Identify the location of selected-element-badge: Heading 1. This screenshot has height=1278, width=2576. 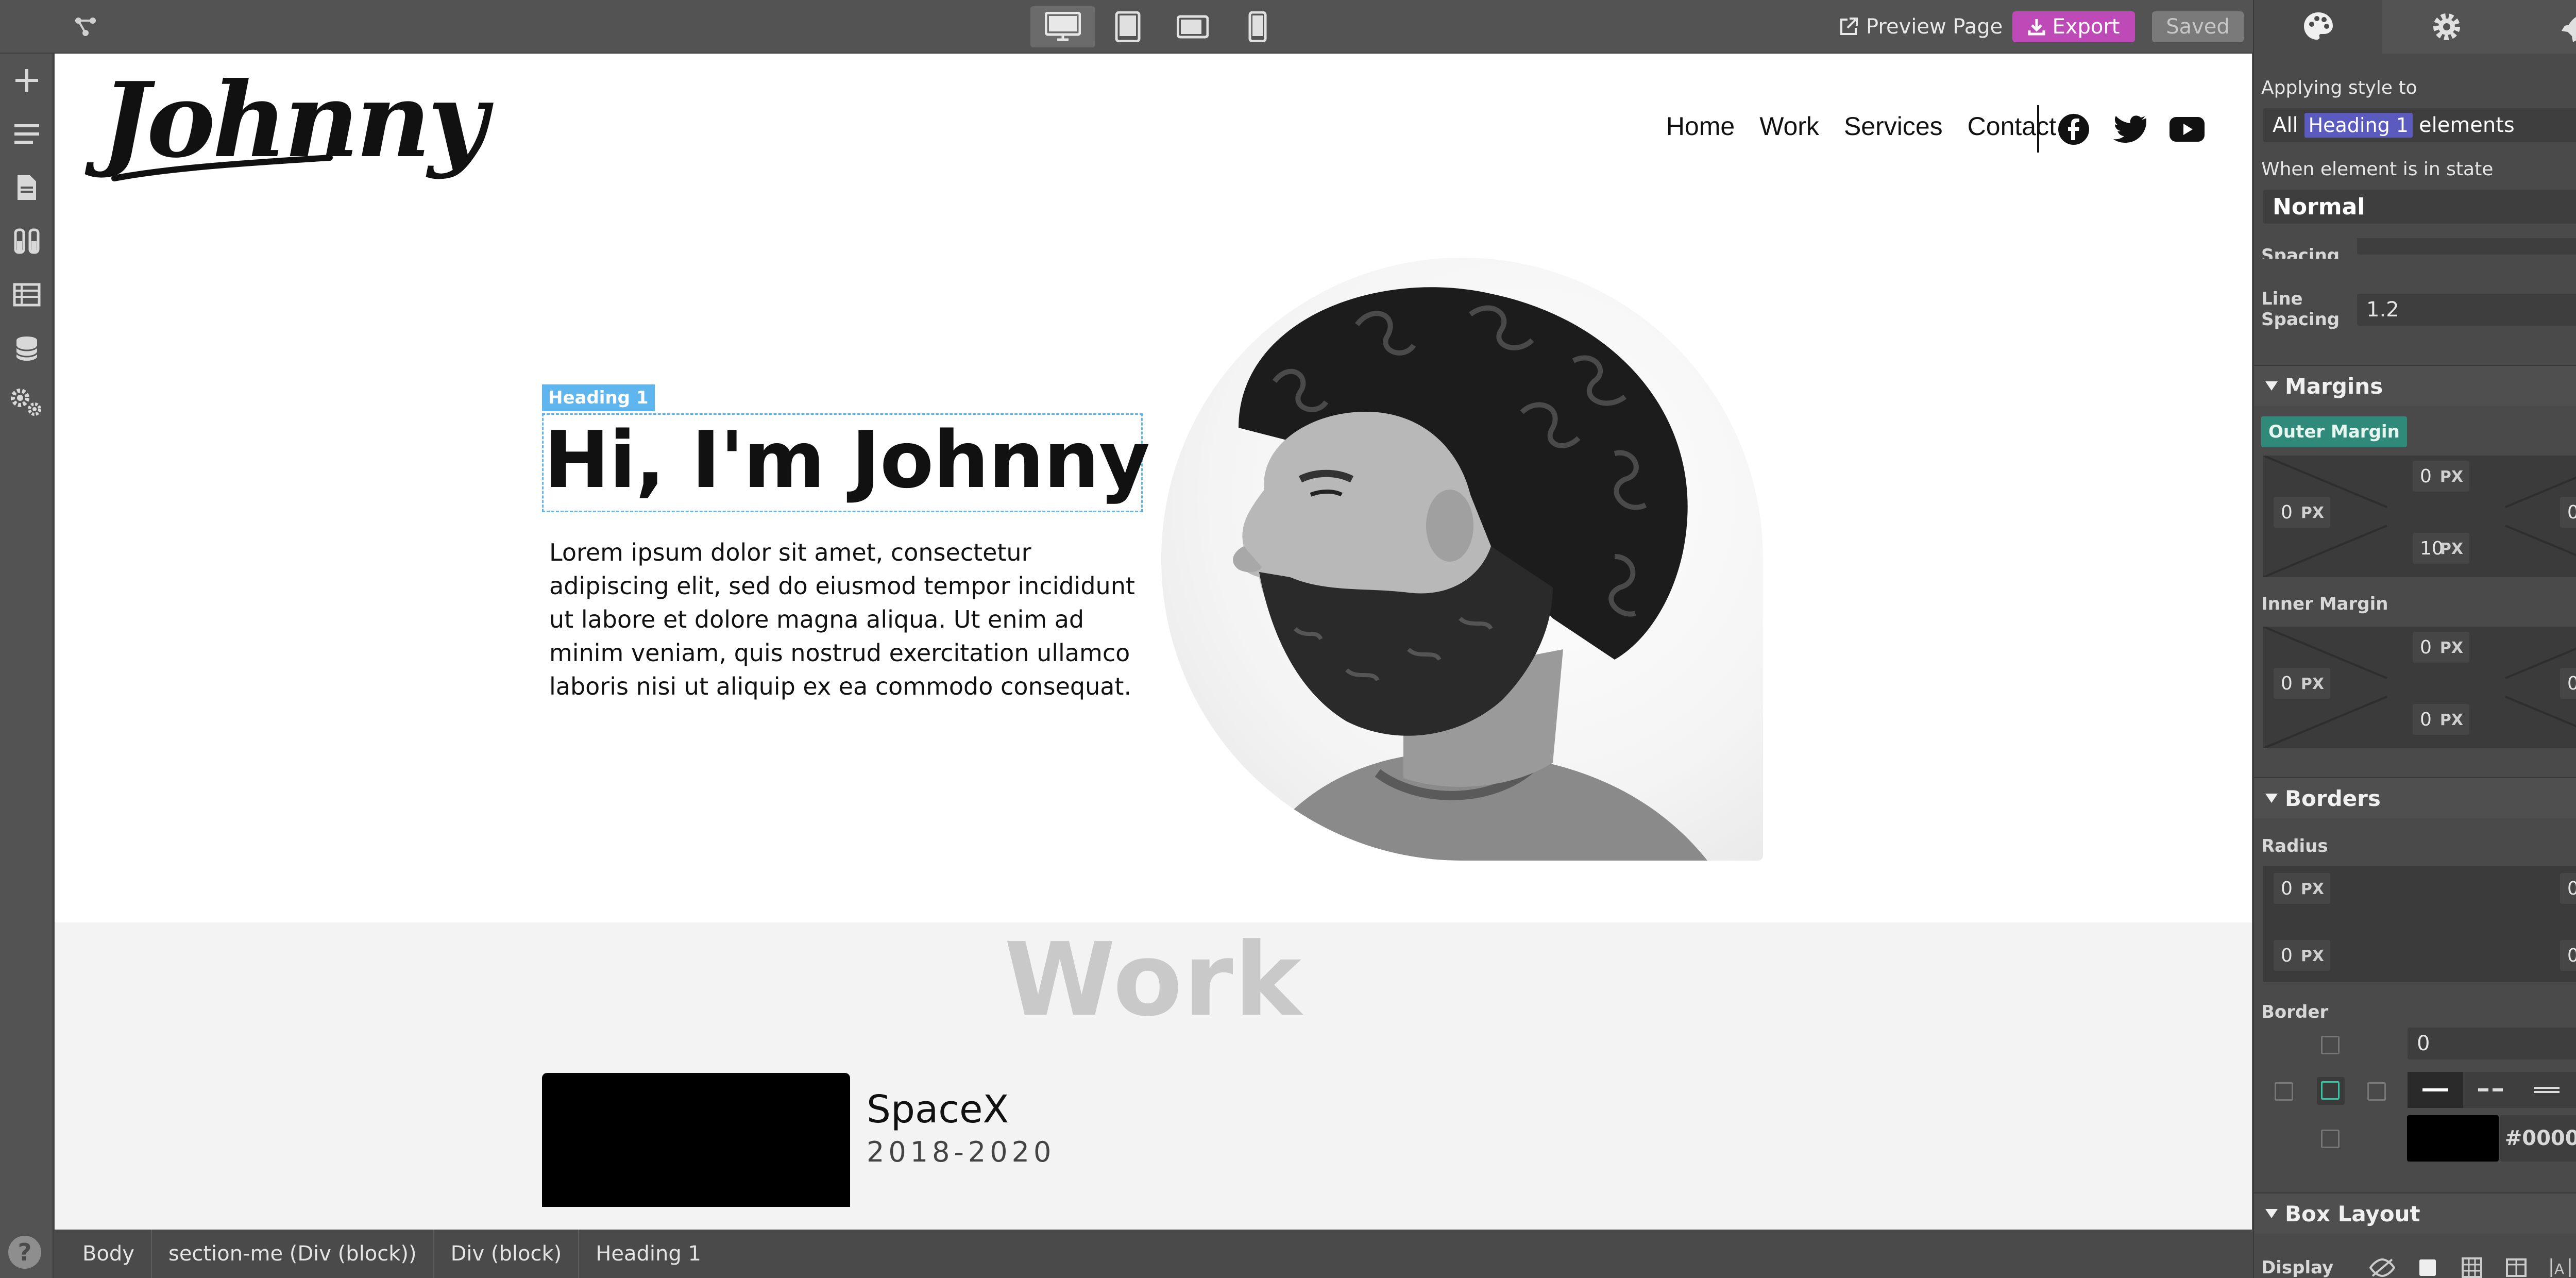
(598, 398).